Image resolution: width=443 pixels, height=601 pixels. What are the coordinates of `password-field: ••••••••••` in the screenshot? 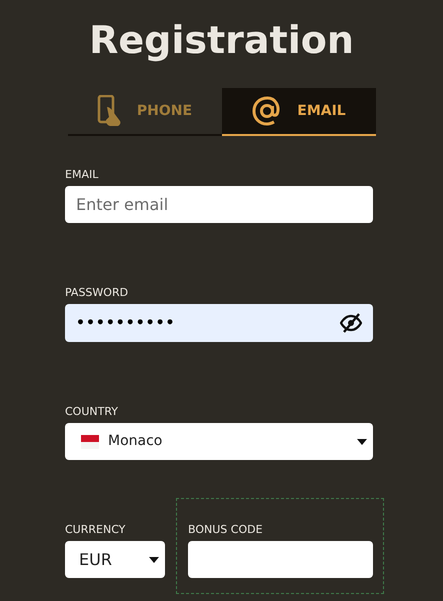 It's located at (219, 323).